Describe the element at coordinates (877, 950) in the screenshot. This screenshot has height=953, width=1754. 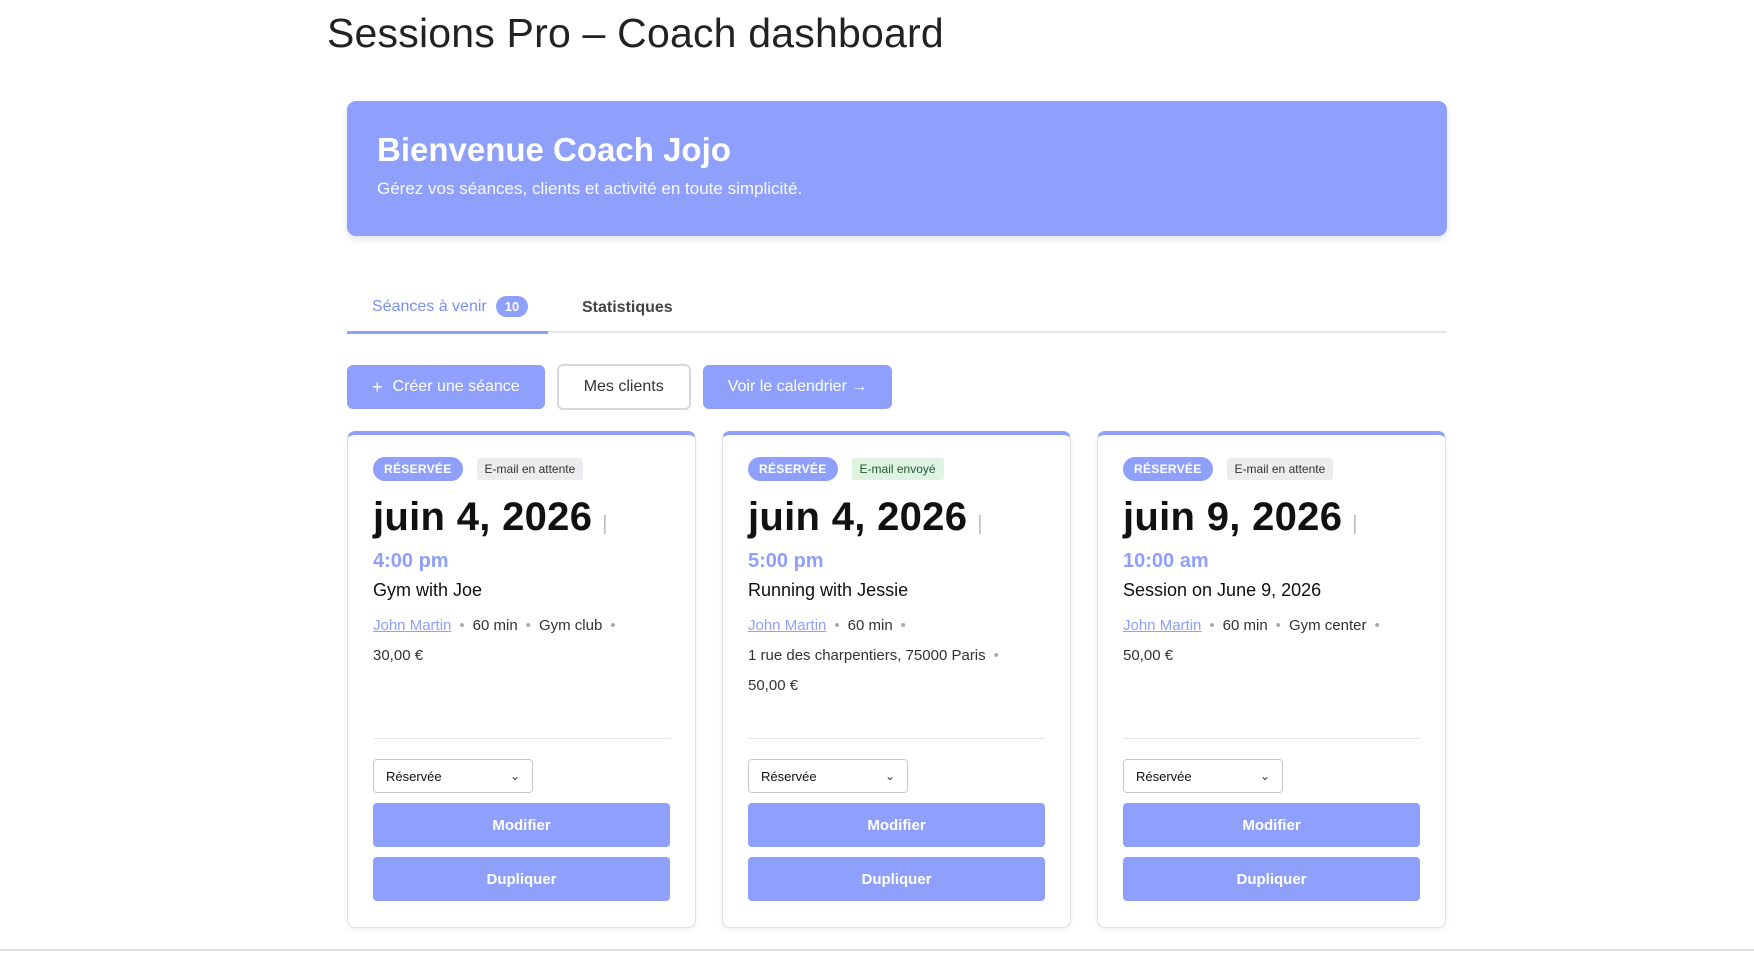
I see `page-bottom-divider` at that location.